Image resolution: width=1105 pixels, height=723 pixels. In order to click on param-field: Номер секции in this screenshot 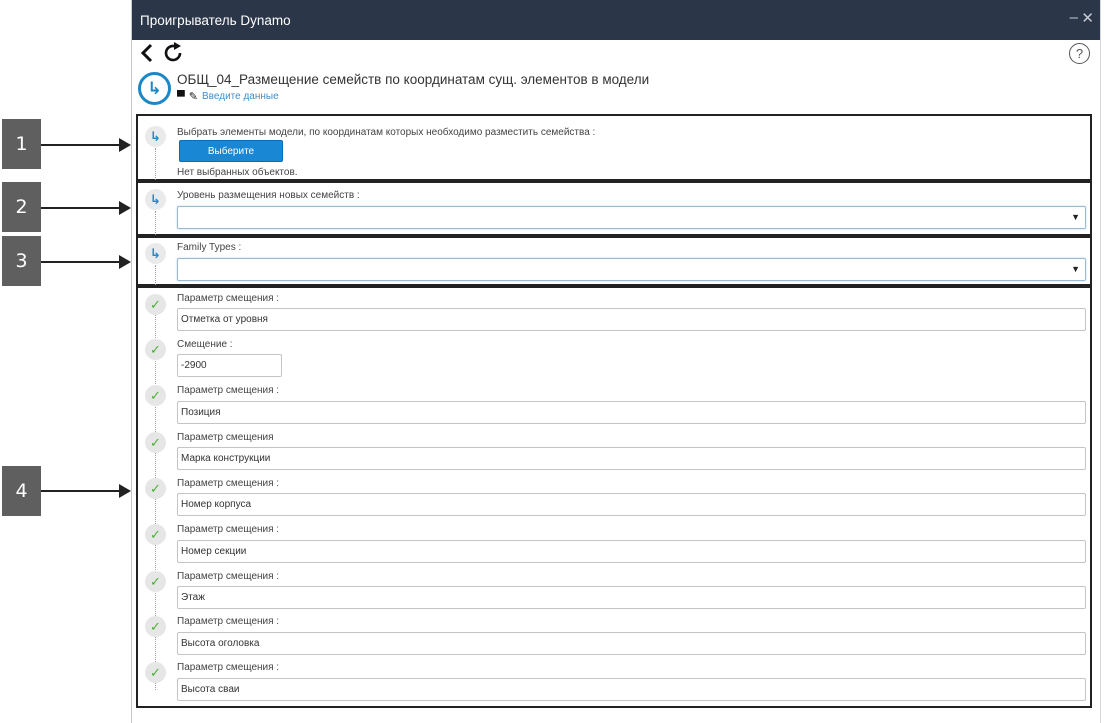, I will do `click(631, 551)`.